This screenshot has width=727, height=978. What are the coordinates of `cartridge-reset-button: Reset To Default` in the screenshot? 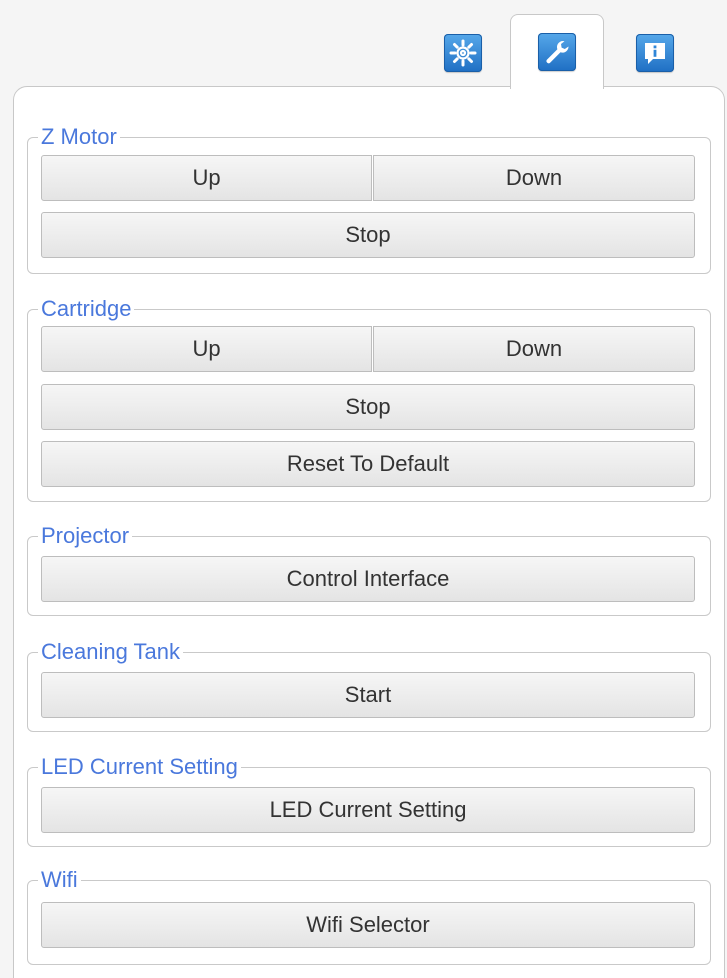 It's located at (368, 464).